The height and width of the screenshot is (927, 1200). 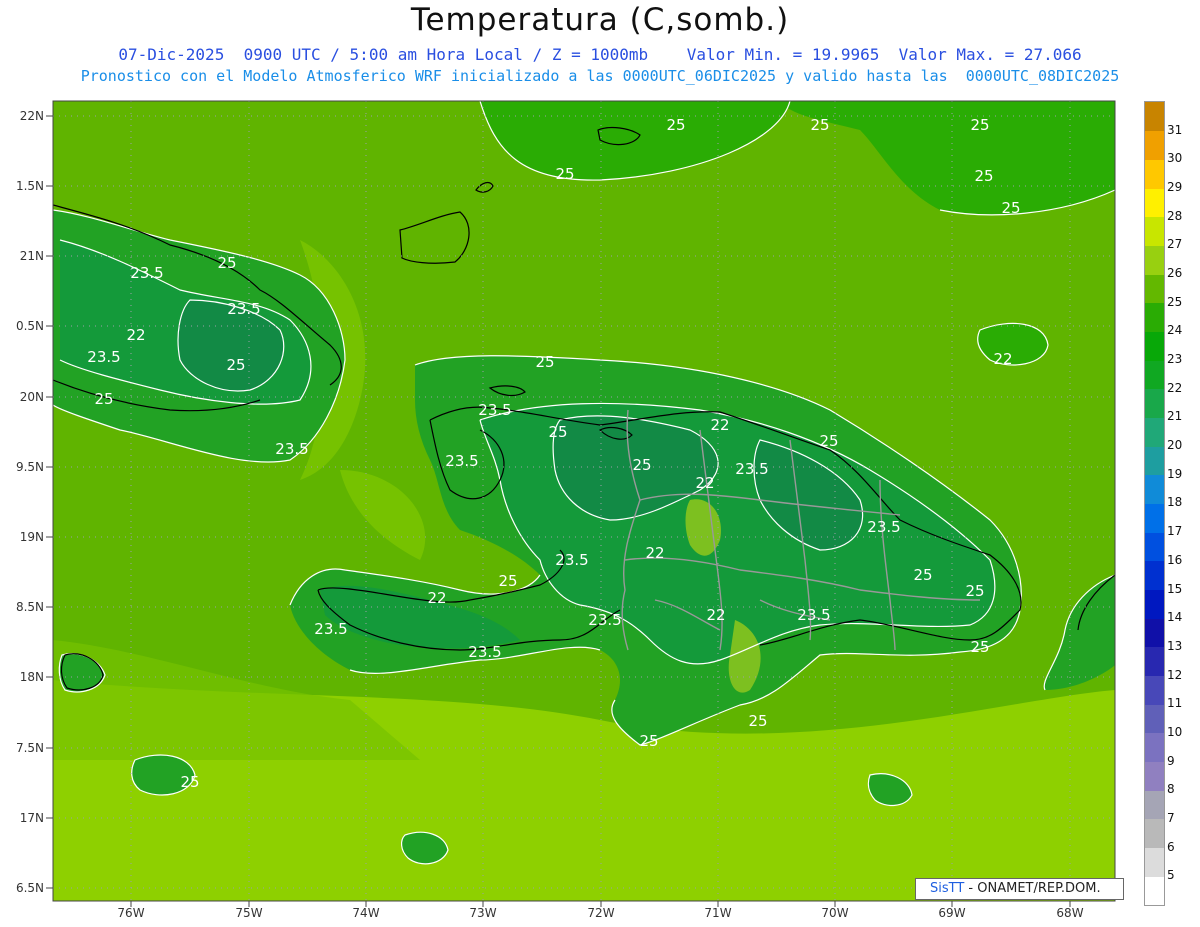 I want to click on colorbar-level-label: 6, so click(x=1171, y=846).